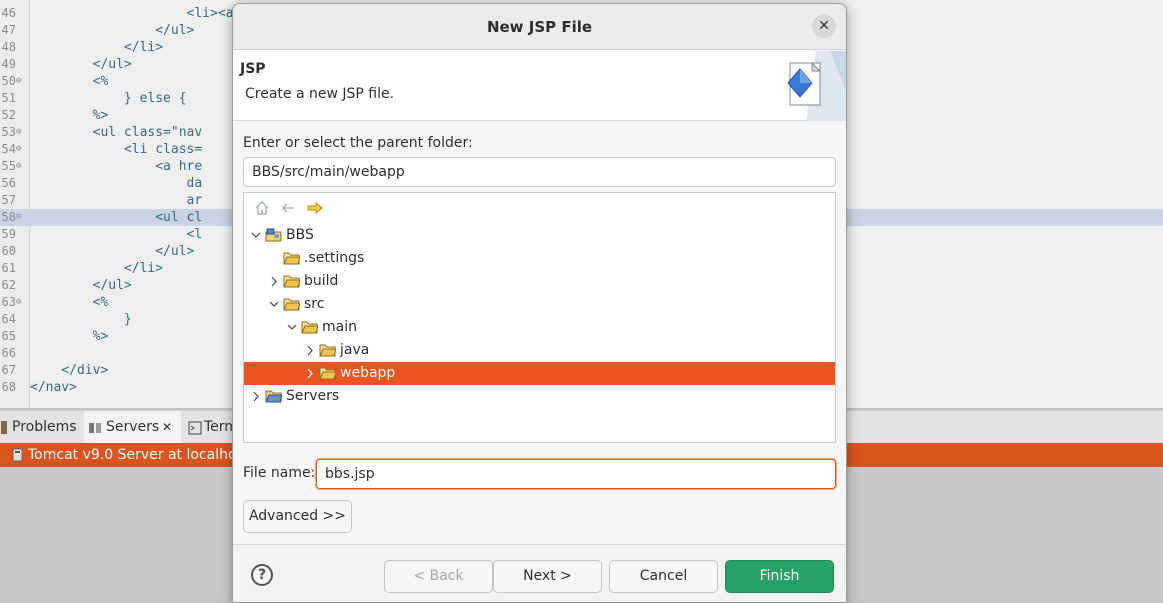 Image resolution: width=1163 pixels, height=603 pixels. What do you see at coordinates (95, 428) in the screenshot?
I see `servers-icon` at bounding box center [95, 428].